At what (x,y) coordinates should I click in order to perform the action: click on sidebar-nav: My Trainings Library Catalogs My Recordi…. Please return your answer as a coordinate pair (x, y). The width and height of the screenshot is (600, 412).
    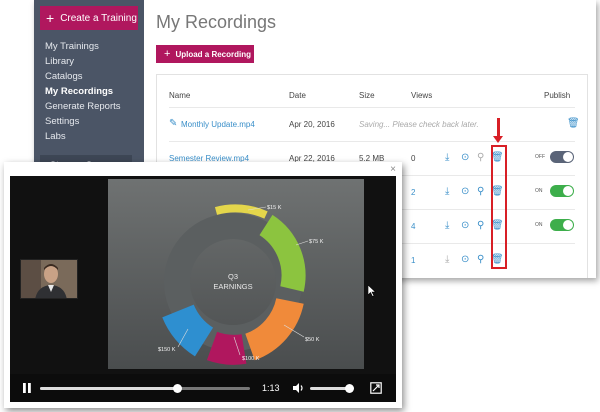
    Looking at the image, I should click on (83, 91).